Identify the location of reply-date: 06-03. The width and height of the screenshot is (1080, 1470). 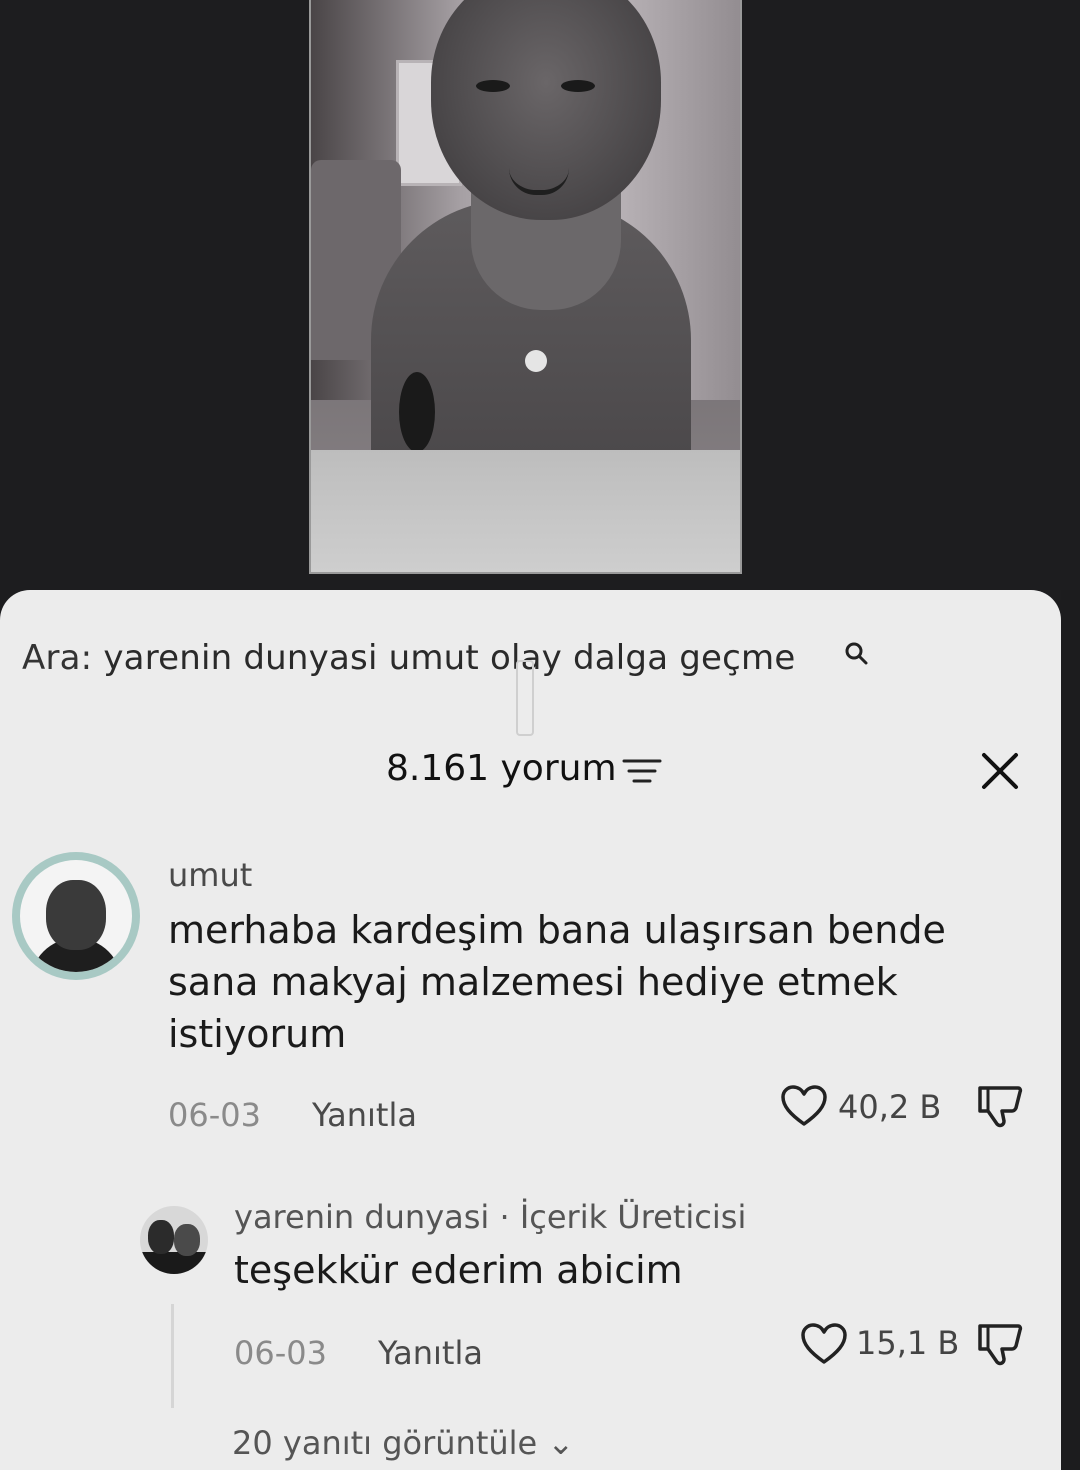
(280, 1353).